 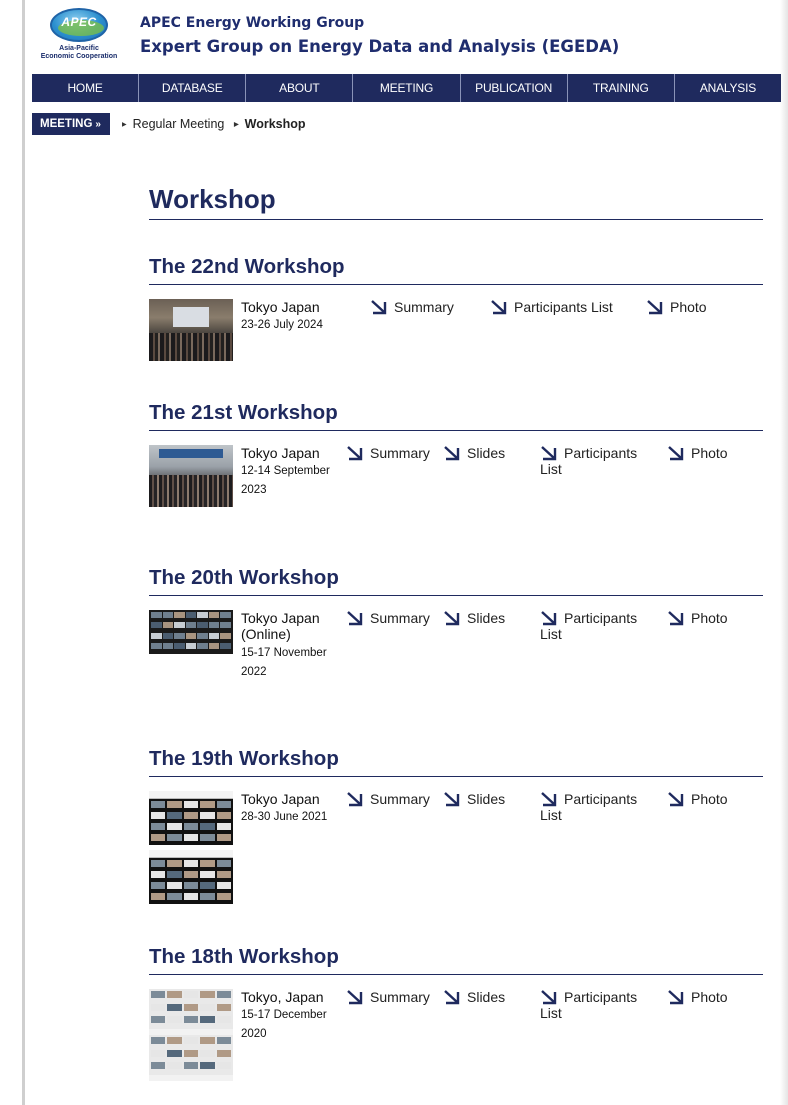 What do you see at coordinates (270, 124) in the screenshot?
I see `breadcrumb-workshop: ▶ Workshop` at bounding box center [270, 124].